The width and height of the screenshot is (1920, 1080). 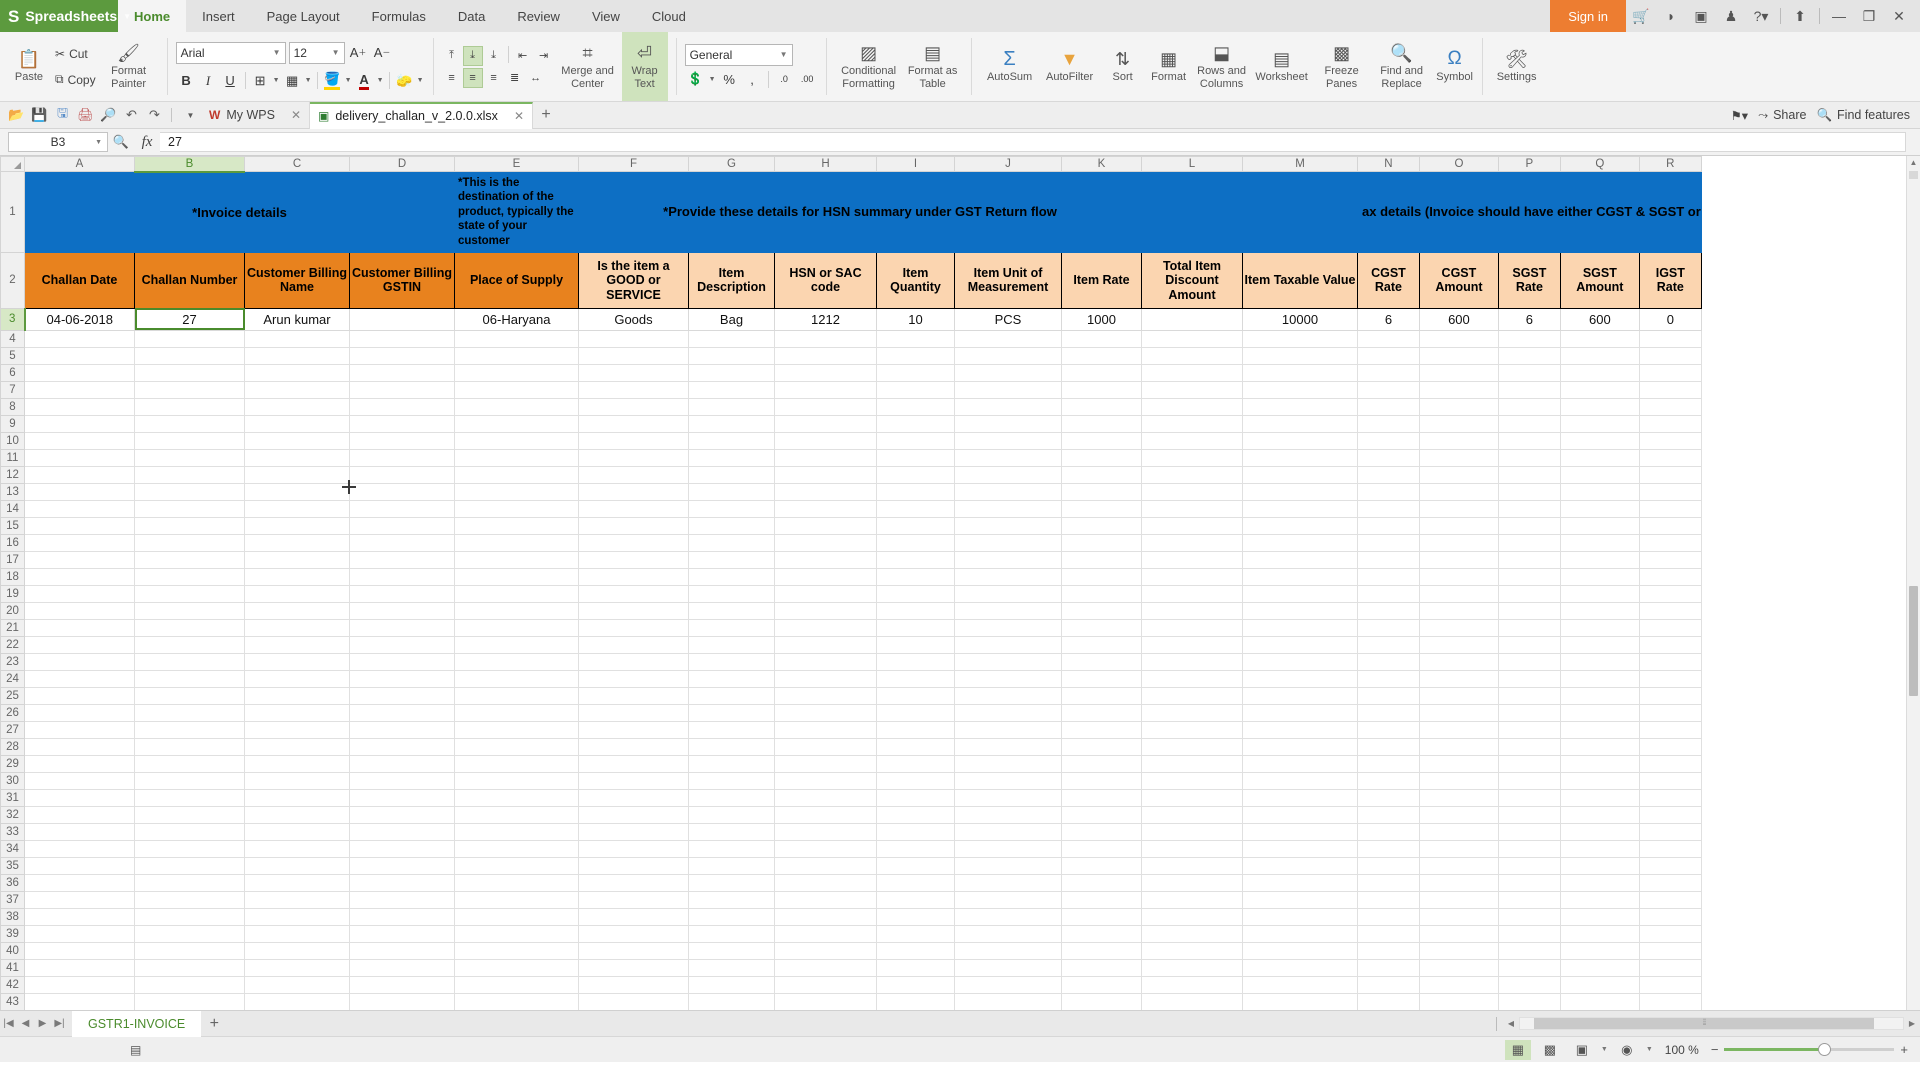 What do you see at coordinates (1670, 695) in the screenshot?
I see `cell-R25` at bounding box center [1670, 695].